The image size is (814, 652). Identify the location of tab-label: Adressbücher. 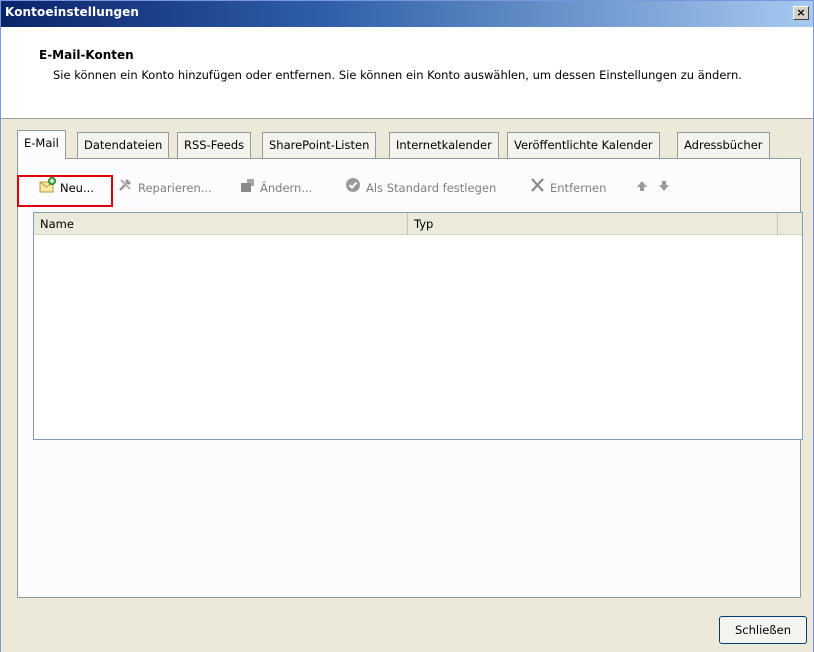
(723, 145).